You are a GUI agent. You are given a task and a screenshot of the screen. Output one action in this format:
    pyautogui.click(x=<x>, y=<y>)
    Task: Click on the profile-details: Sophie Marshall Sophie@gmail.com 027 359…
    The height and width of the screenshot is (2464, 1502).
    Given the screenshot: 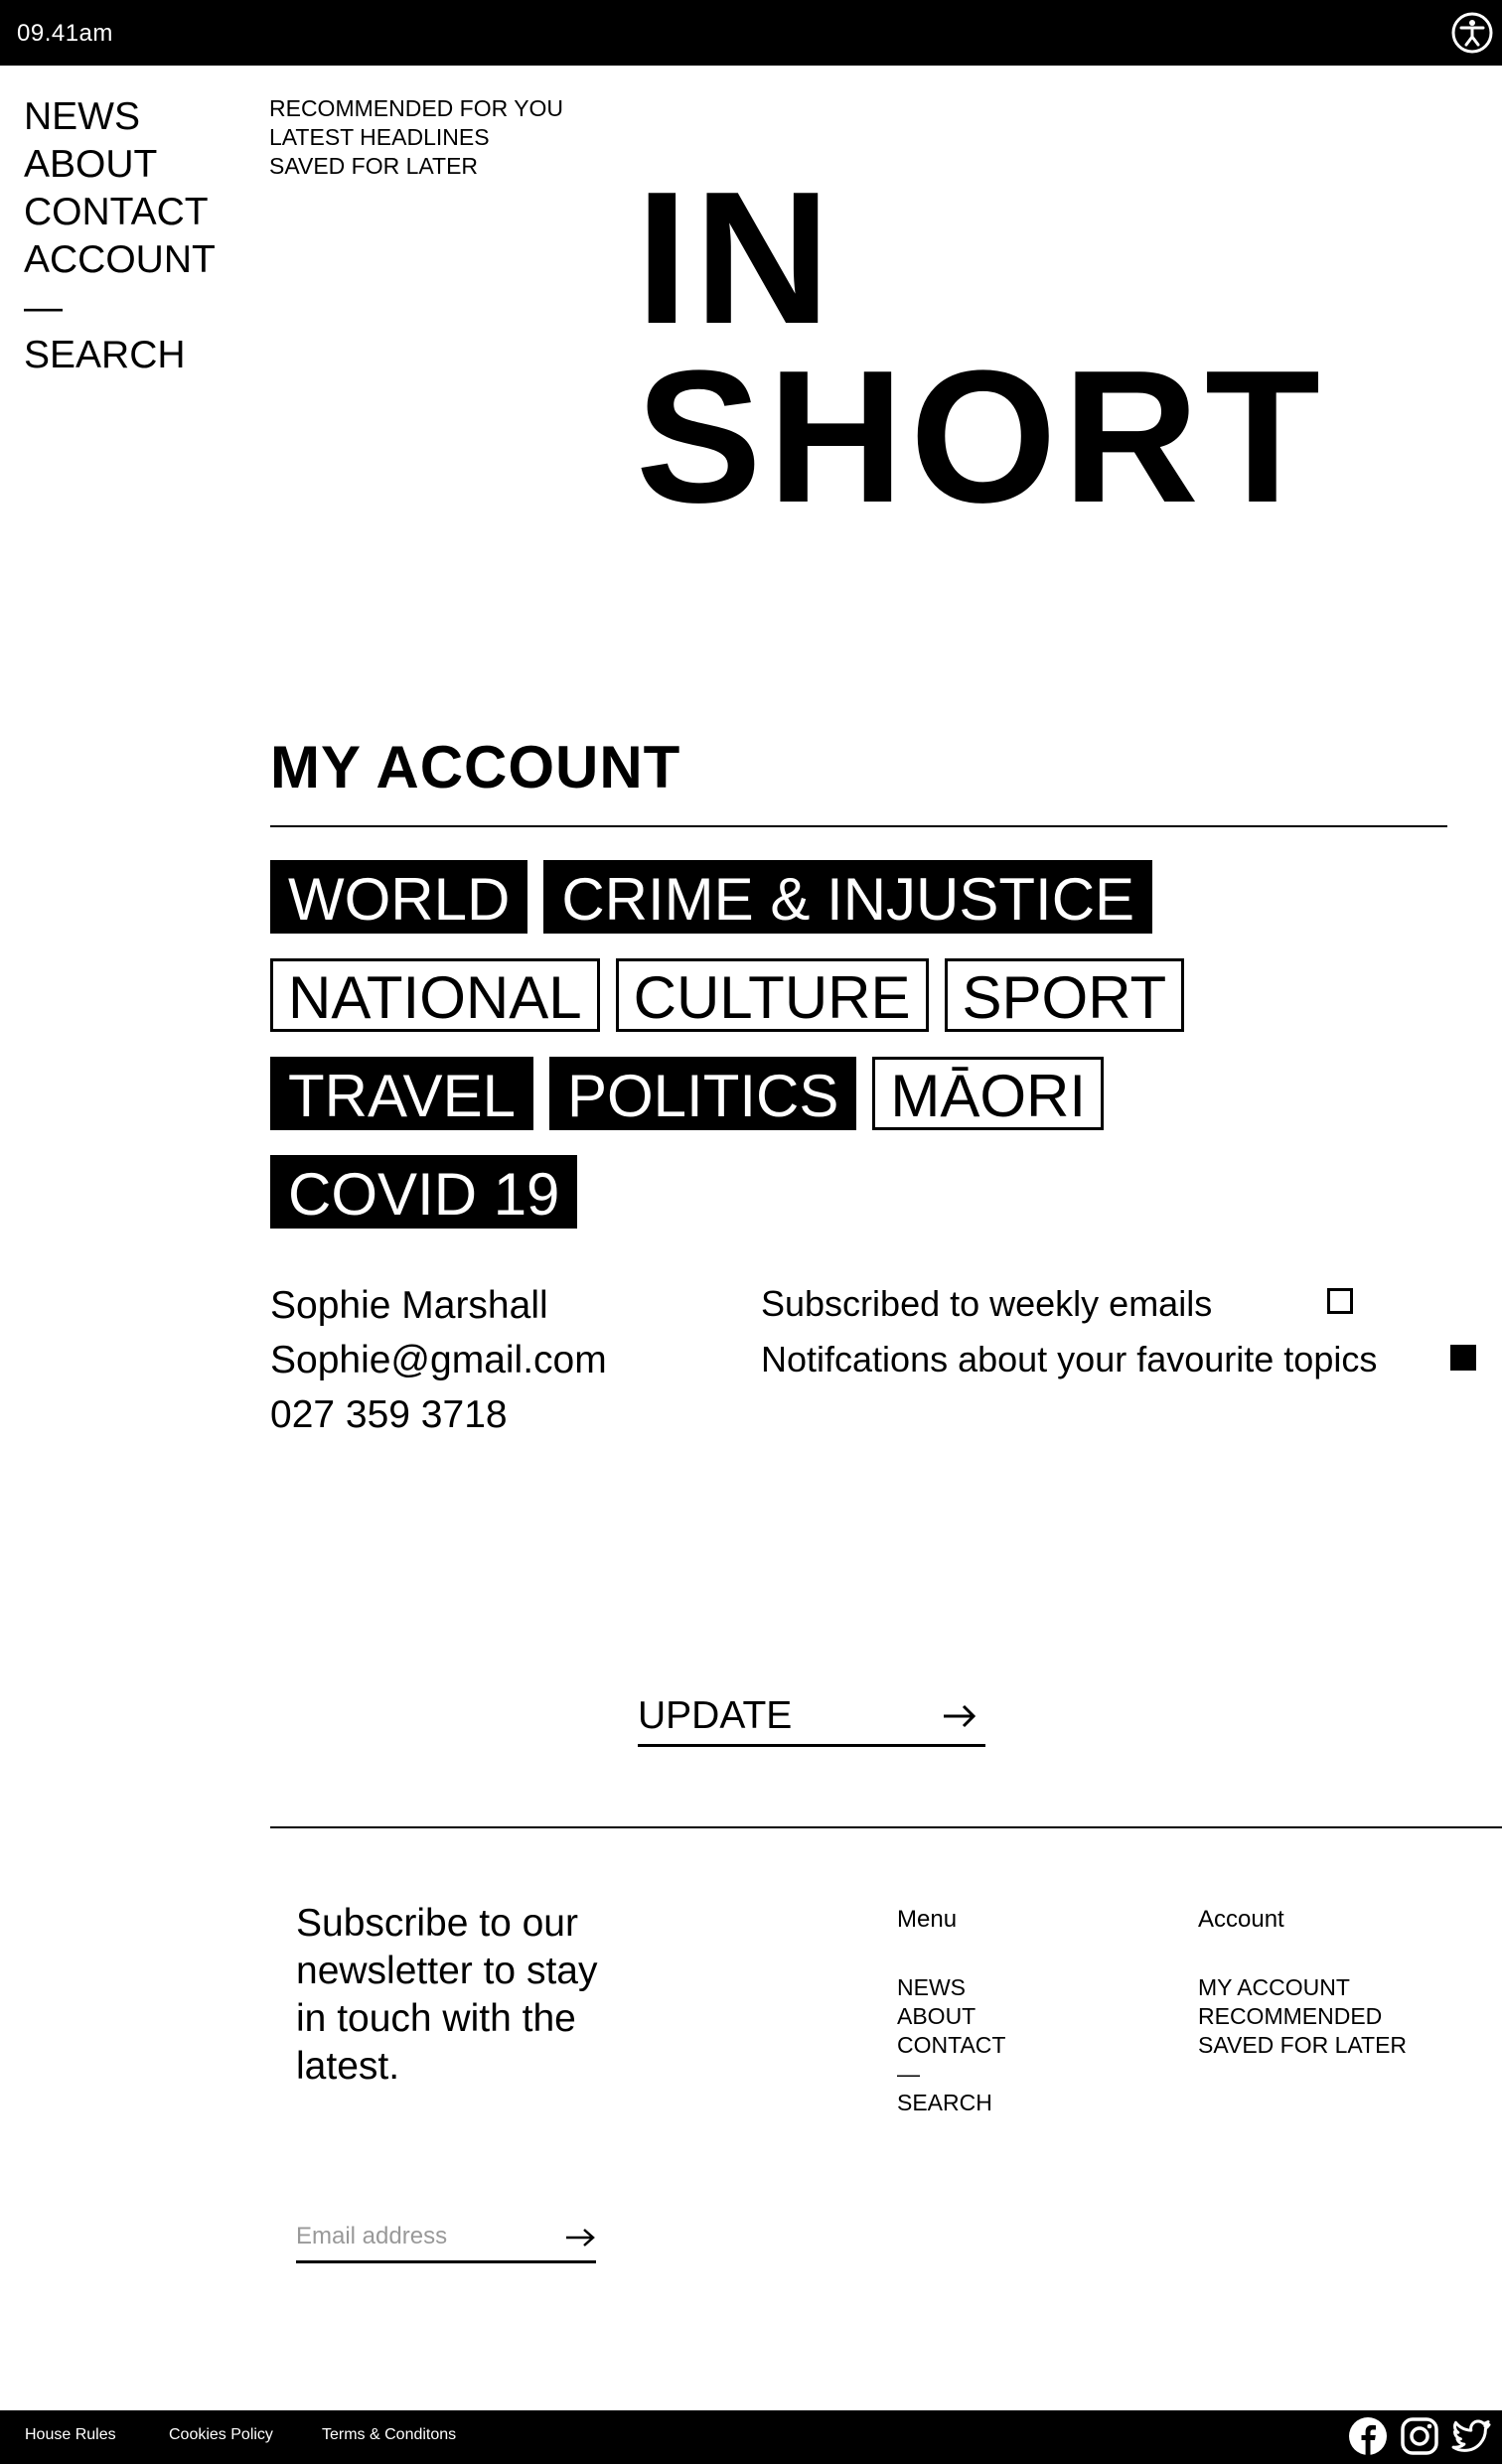 What is the action you would take?
    pyautogui.click(x=438, y=1360)
    